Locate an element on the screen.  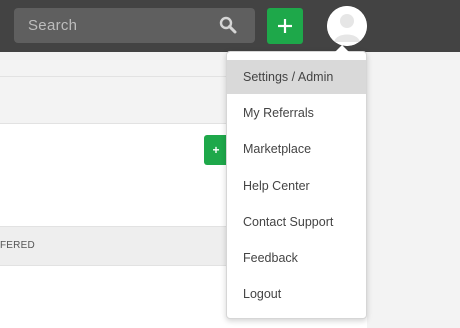
add-item-button: + is located at coordinates (216, 150).